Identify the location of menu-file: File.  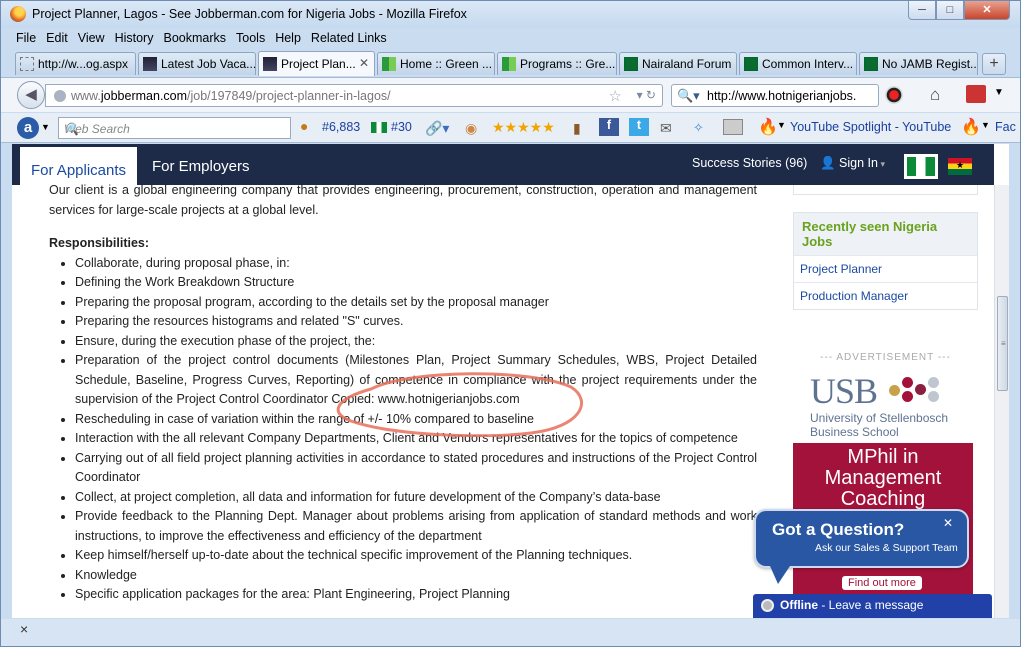
(26, 39).